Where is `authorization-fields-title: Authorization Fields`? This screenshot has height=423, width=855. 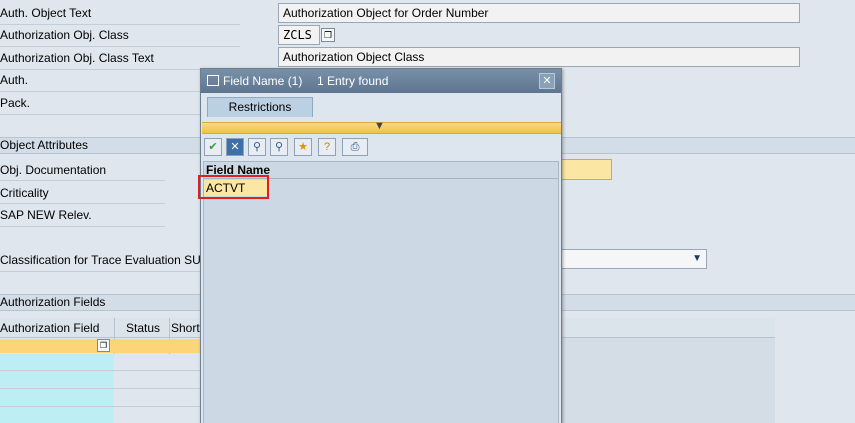 authorization-fields-title: Authorization Fields is located at coordinates (53, 302).